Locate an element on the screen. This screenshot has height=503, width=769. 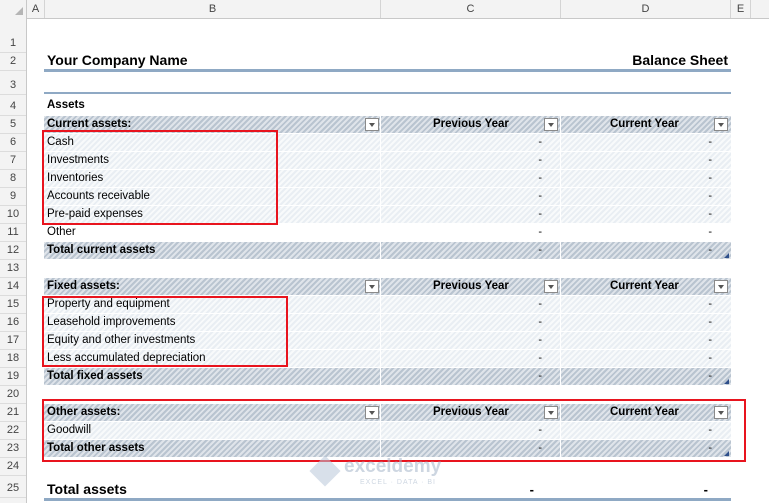
row-header: 6 is located at coordinates (13, 142).